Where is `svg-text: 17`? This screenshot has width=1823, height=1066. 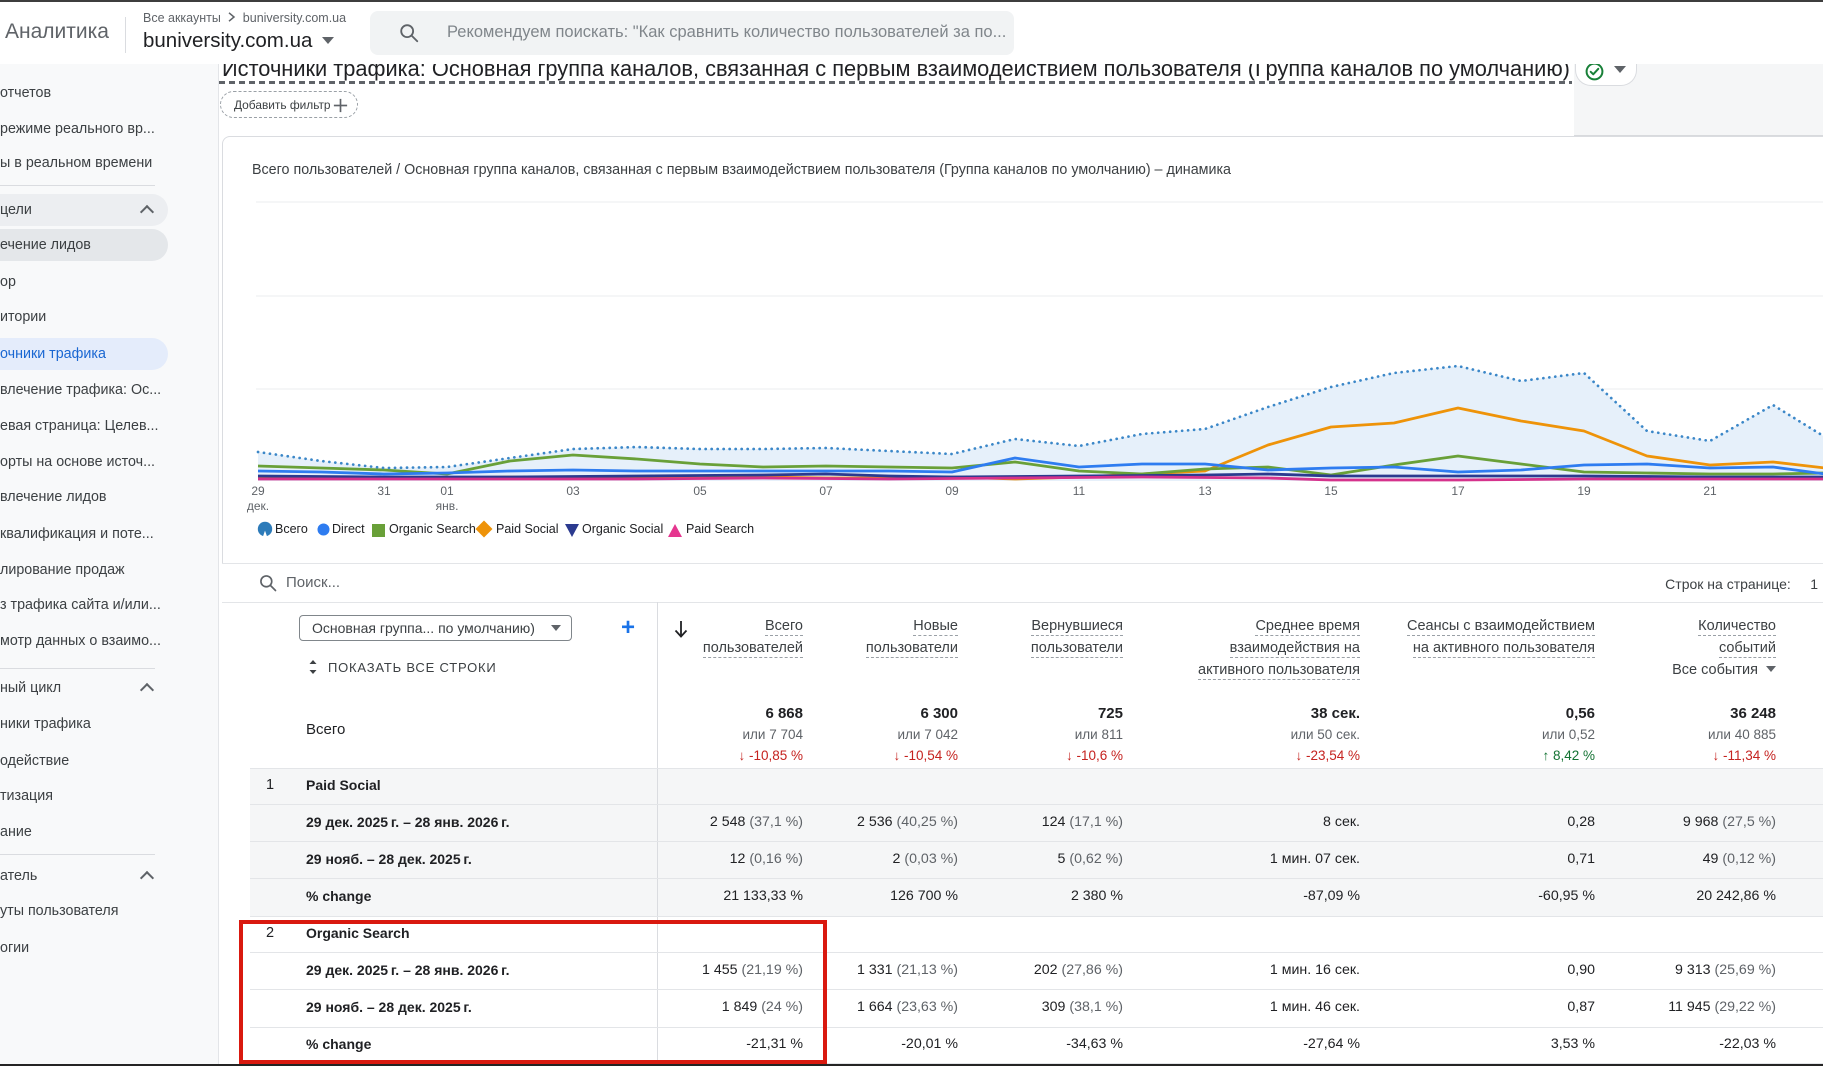
svg-text: 17 is located at coordinates (1458, 491).